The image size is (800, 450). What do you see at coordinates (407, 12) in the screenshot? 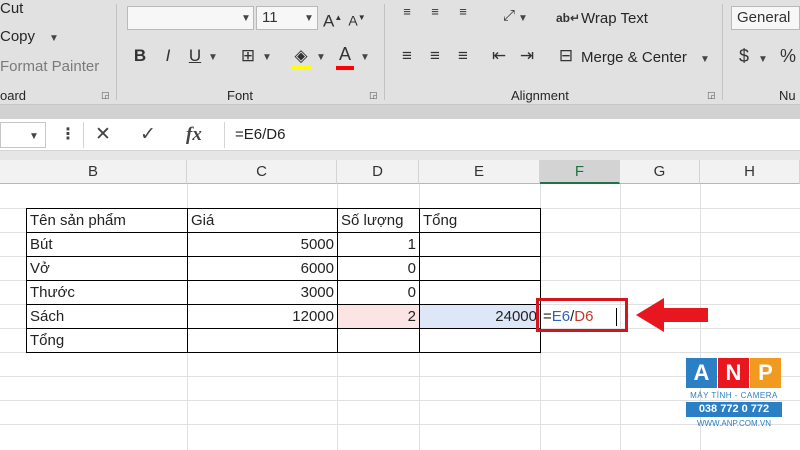
I see `top-align-icon: ≡` at bounding box center [407, 12].